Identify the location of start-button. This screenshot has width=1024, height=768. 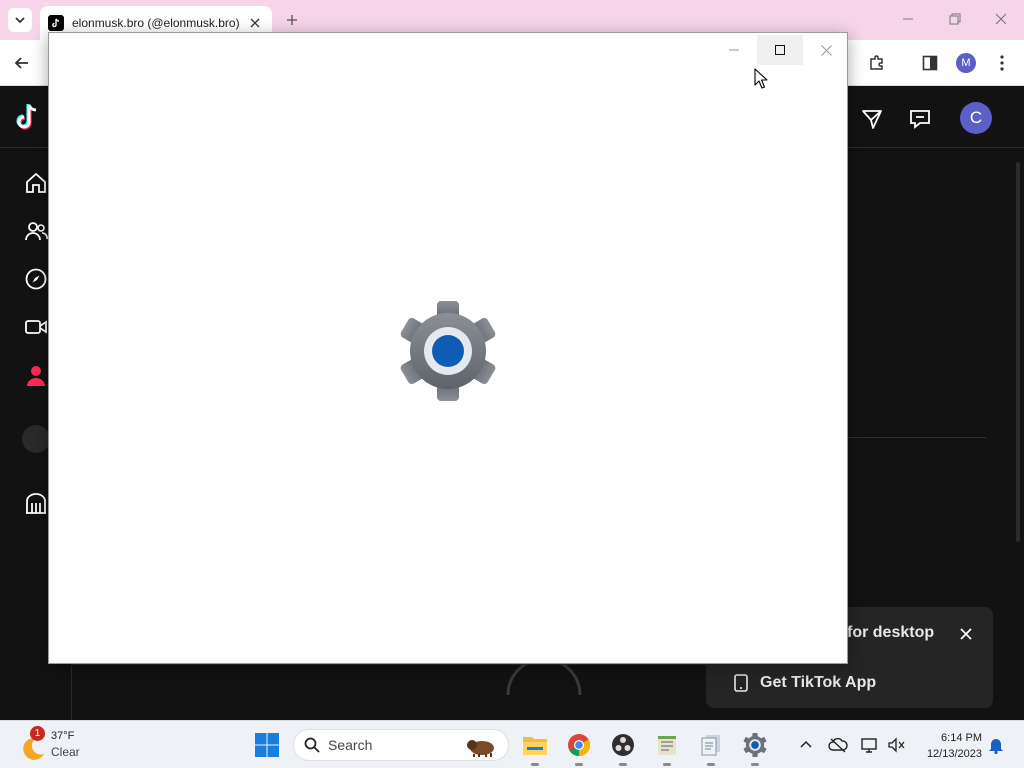
(267, 745).